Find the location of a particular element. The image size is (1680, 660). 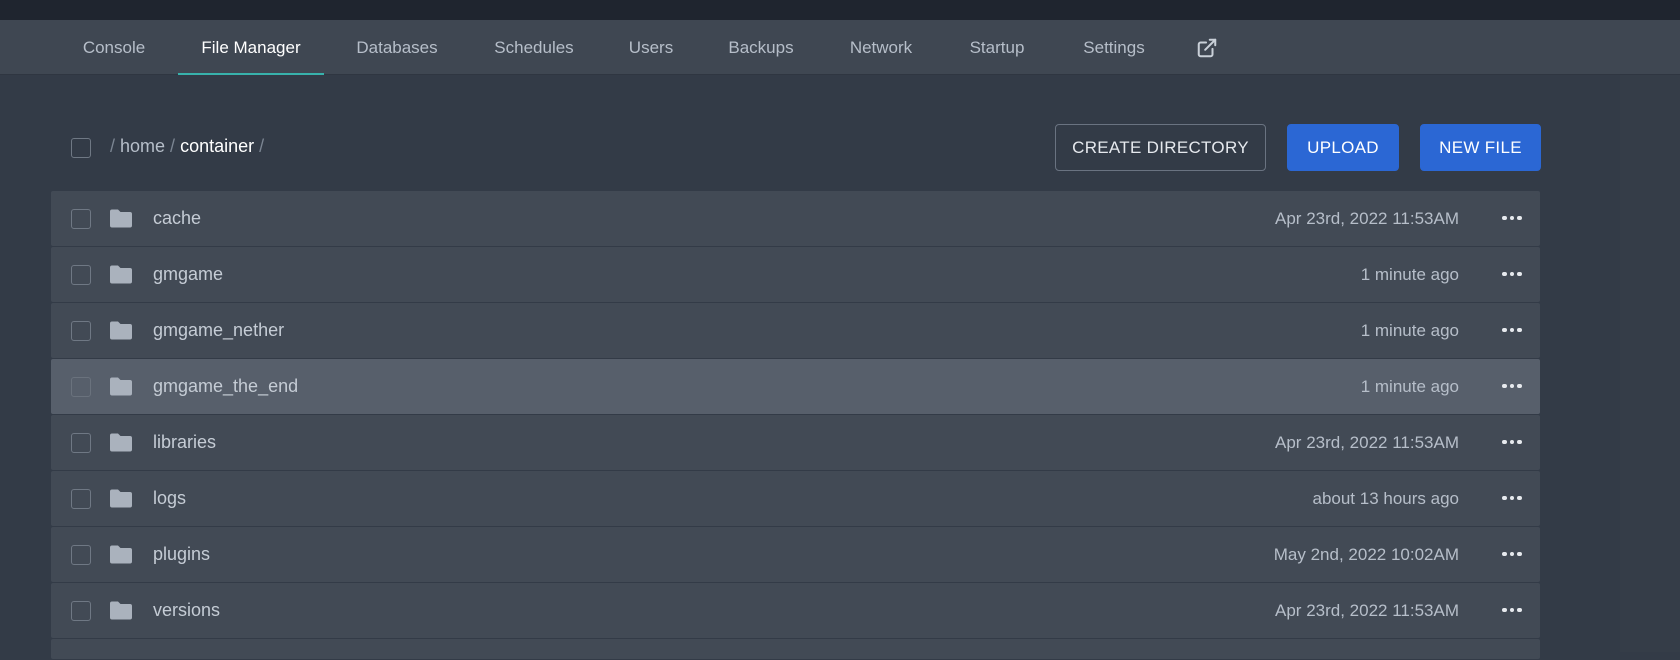

new-file-button: NEW FILE is located at coordinates (1480, 147).